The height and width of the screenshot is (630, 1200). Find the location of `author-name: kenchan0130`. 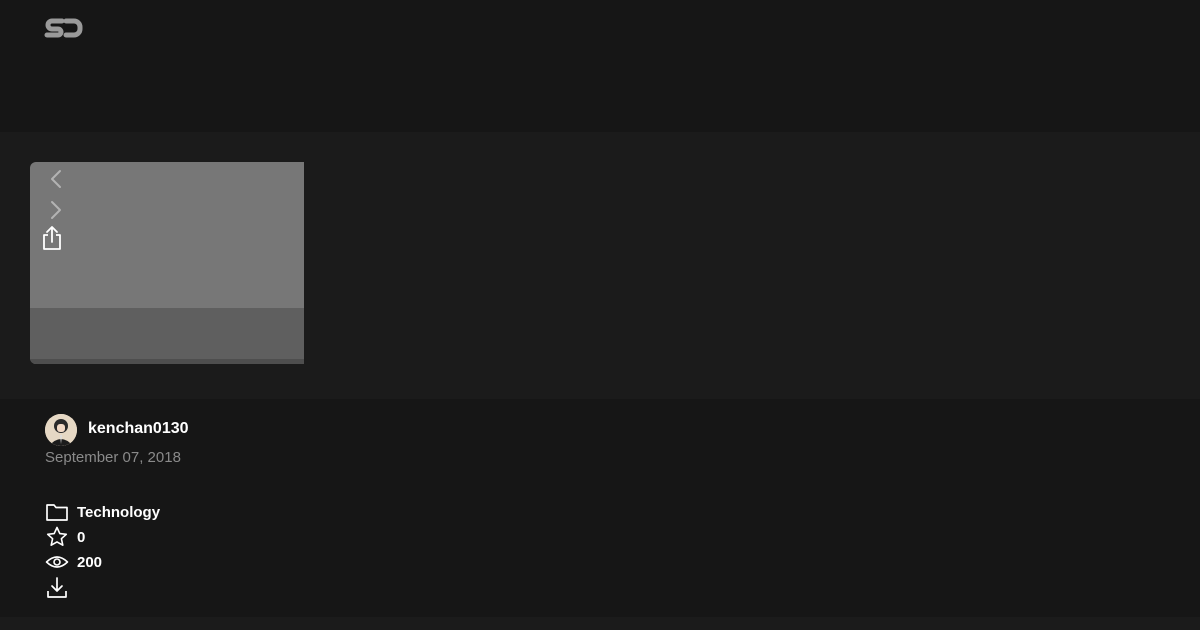

author-name: kenchan0130 is located at coordinates (138, 429).